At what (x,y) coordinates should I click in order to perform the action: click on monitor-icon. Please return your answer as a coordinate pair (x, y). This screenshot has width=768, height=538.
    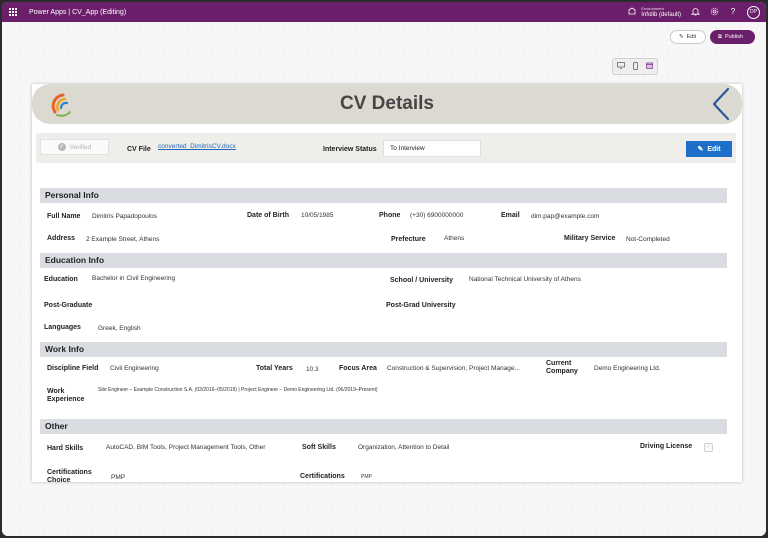
    Looking at the image, I should click on (621, 66).